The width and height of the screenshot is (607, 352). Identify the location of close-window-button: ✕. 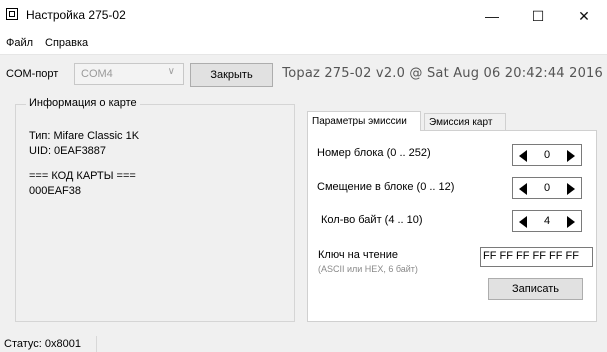
(584, 16).